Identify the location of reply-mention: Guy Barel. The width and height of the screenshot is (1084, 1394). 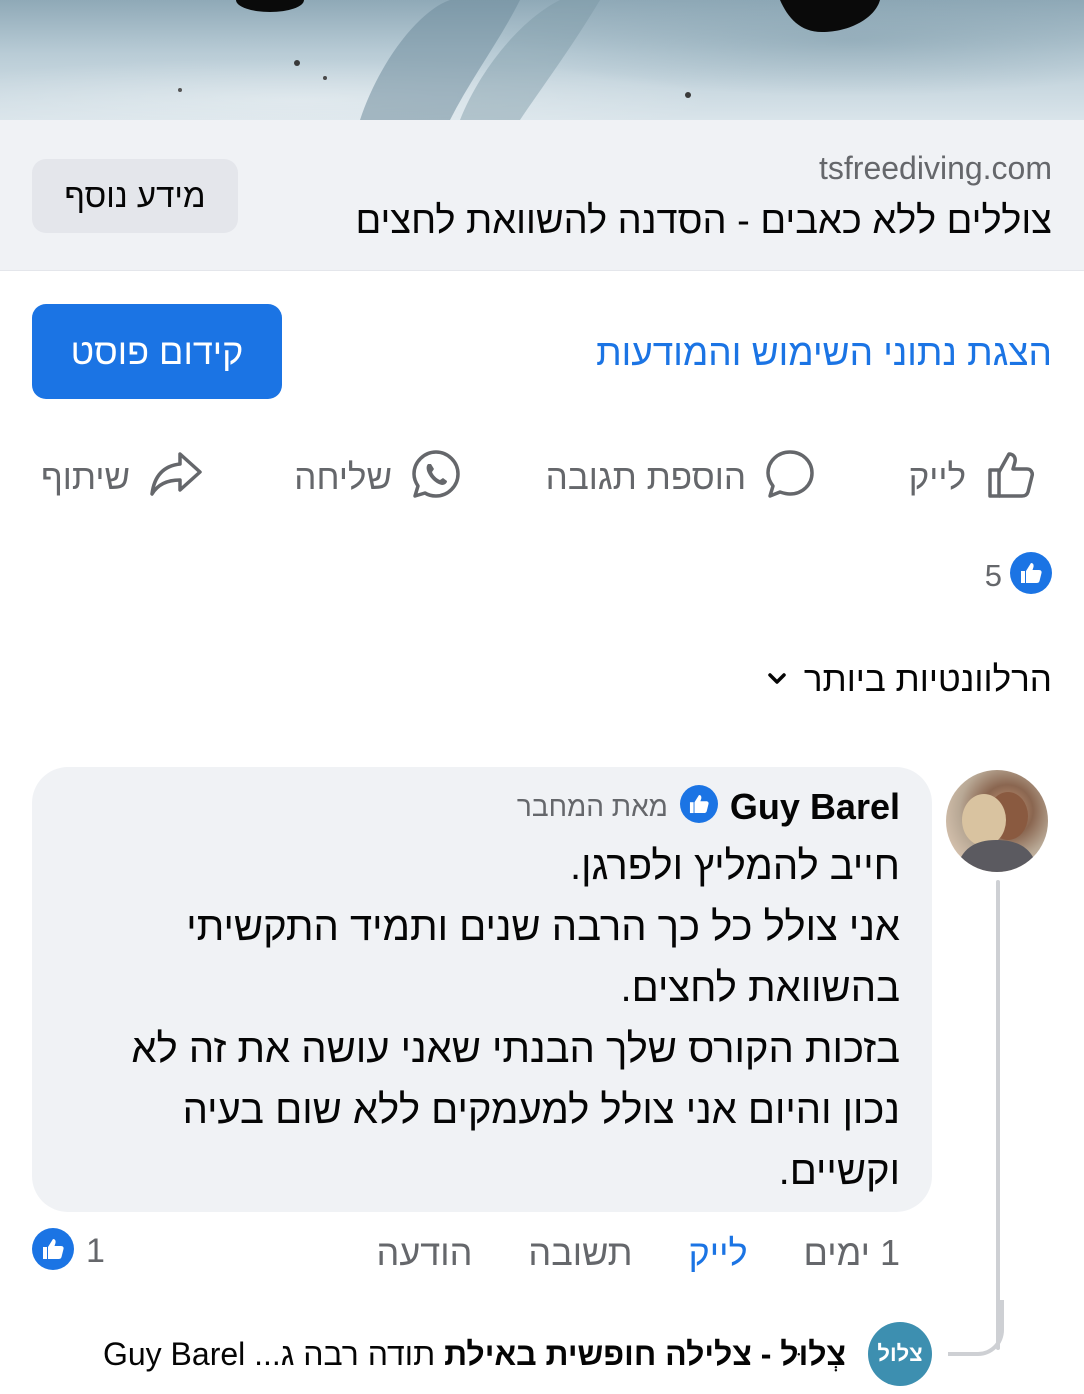
(174, 1354).